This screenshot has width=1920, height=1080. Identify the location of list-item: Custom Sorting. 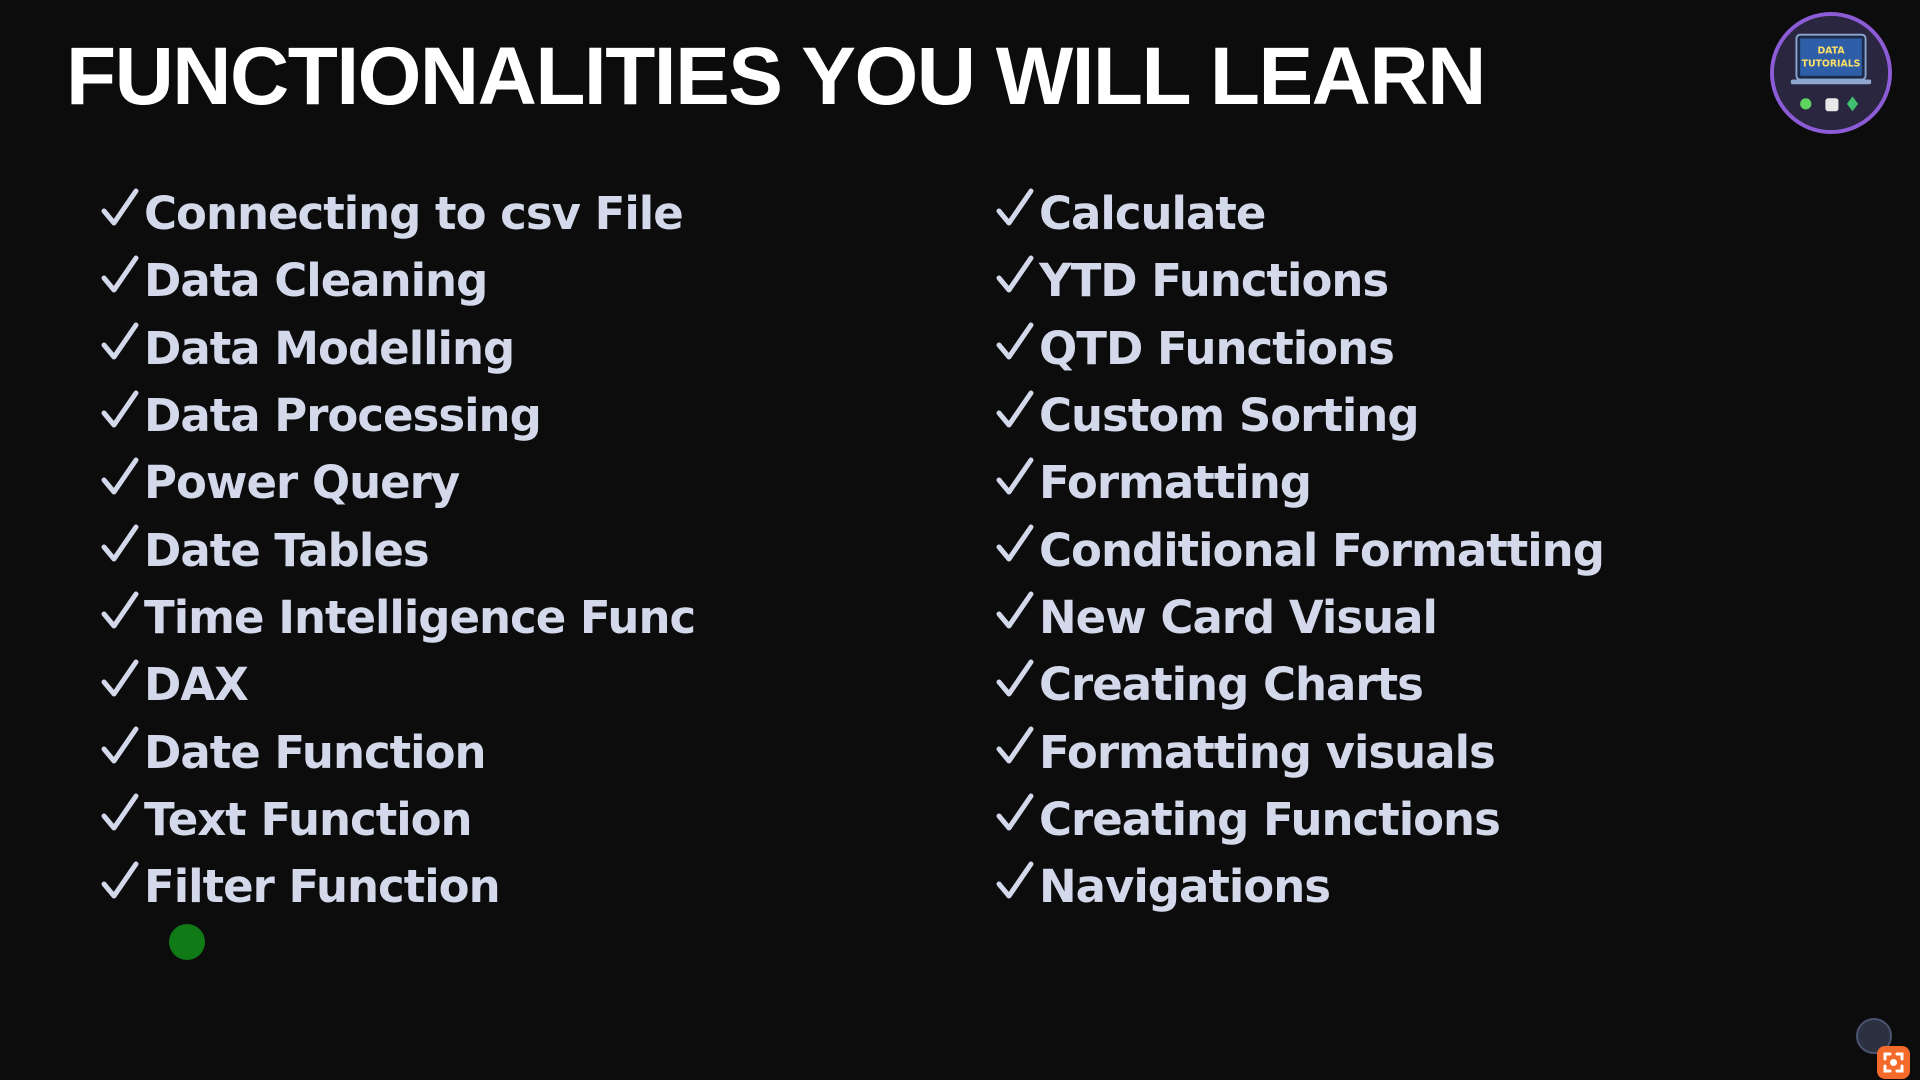
(1299, 415).